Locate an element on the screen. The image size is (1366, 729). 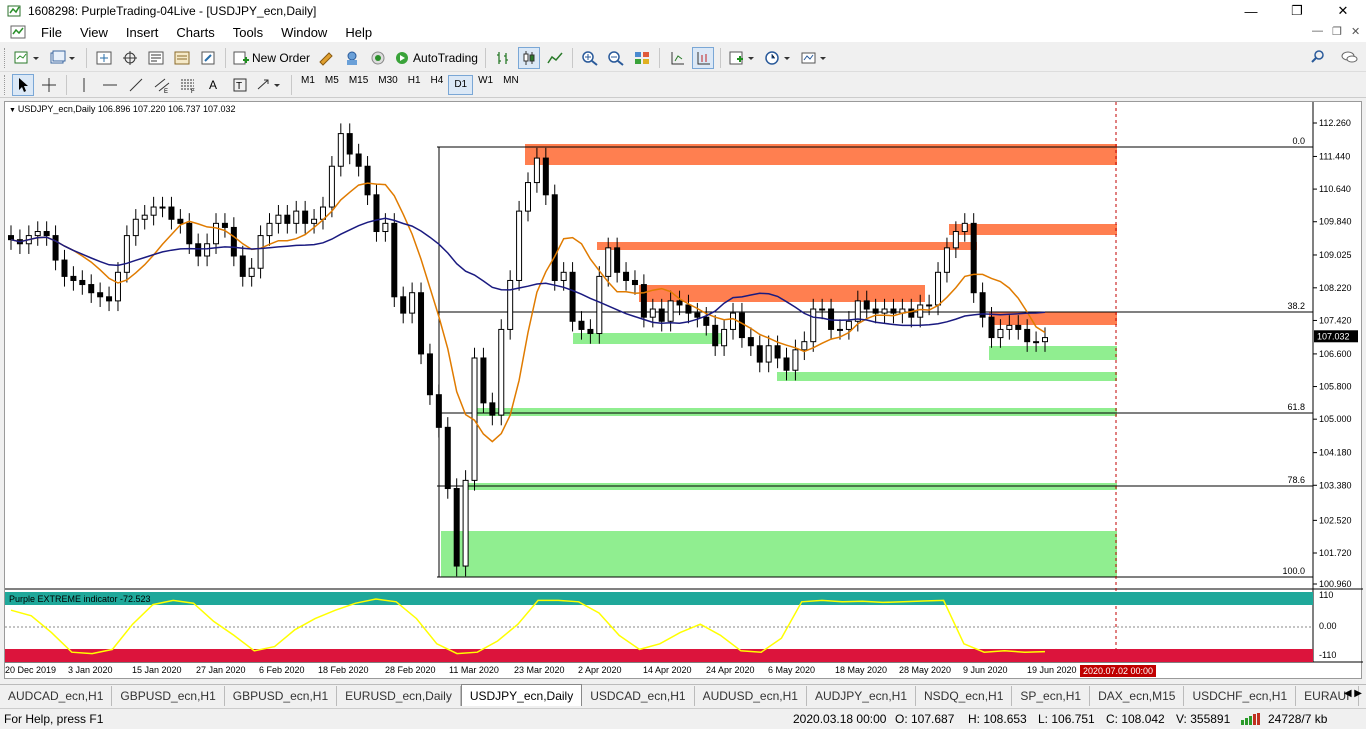
zoom-in-icon is located at coordinates (590, 58).